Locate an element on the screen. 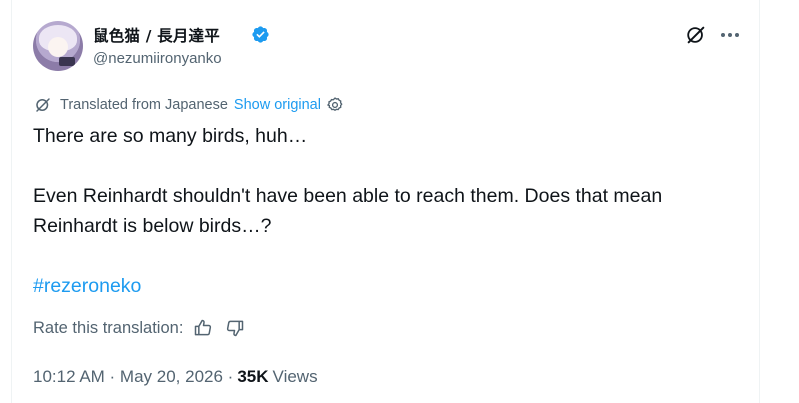 The width and height of the screenshot is (799, 403). thumbs-down-icon is located at coordinates (235, 328).